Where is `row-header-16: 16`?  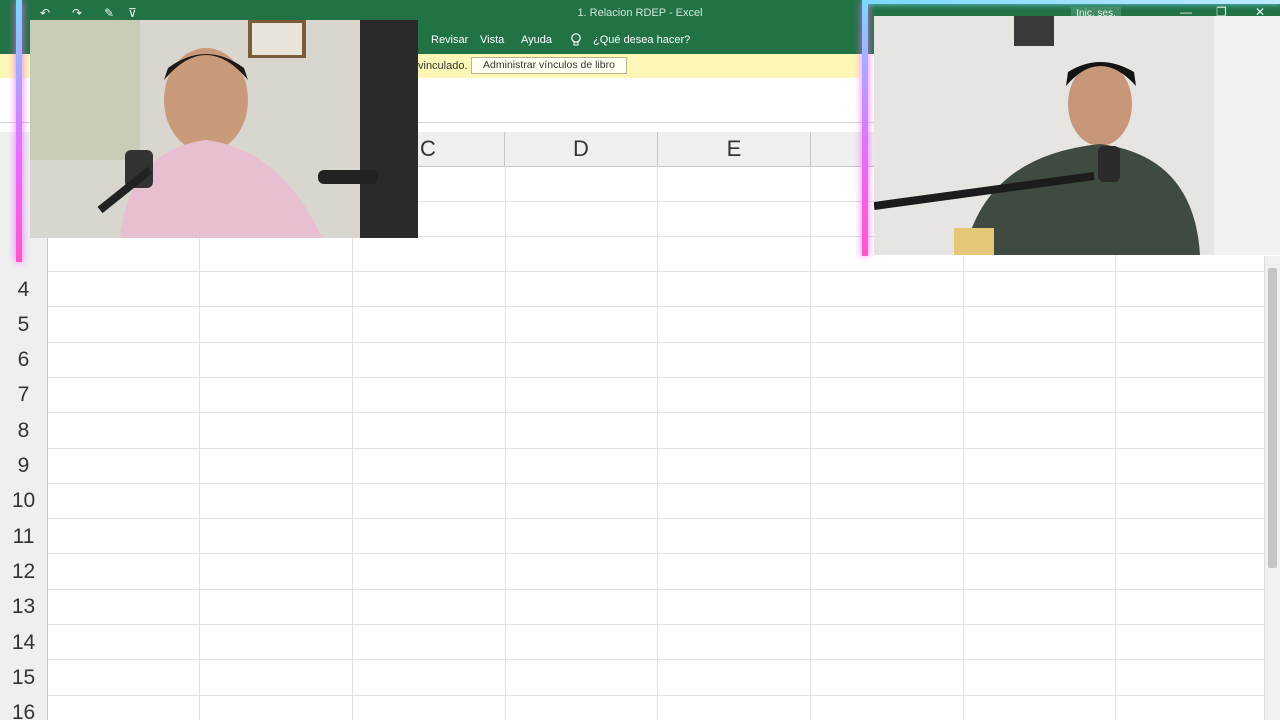 row-header-16: 16 is located at coordinates (23, 707).